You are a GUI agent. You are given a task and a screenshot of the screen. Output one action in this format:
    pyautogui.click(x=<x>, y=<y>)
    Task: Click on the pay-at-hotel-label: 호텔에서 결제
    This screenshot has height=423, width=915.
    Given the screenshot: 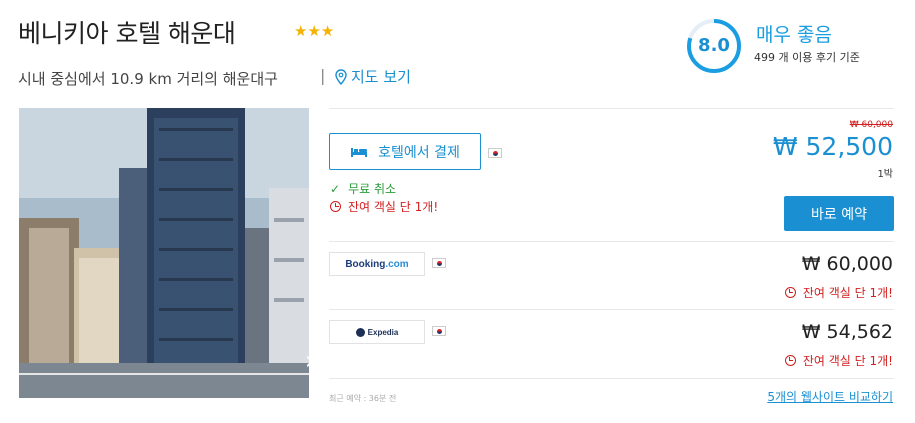 What is the action you would take?
    pyautogui.click(x=419, y=152)
    